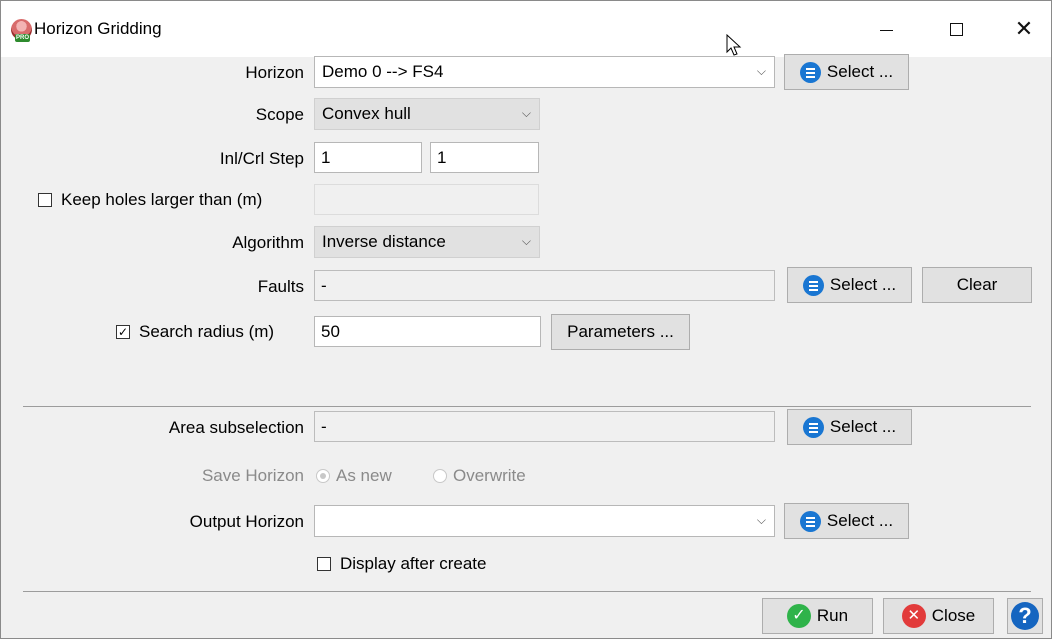 This screenshot has height=639, width=1052. What do you see at coordinates (527, 591) in the screenshot?
I see `footer-separator` at bounding box center [527, 591].